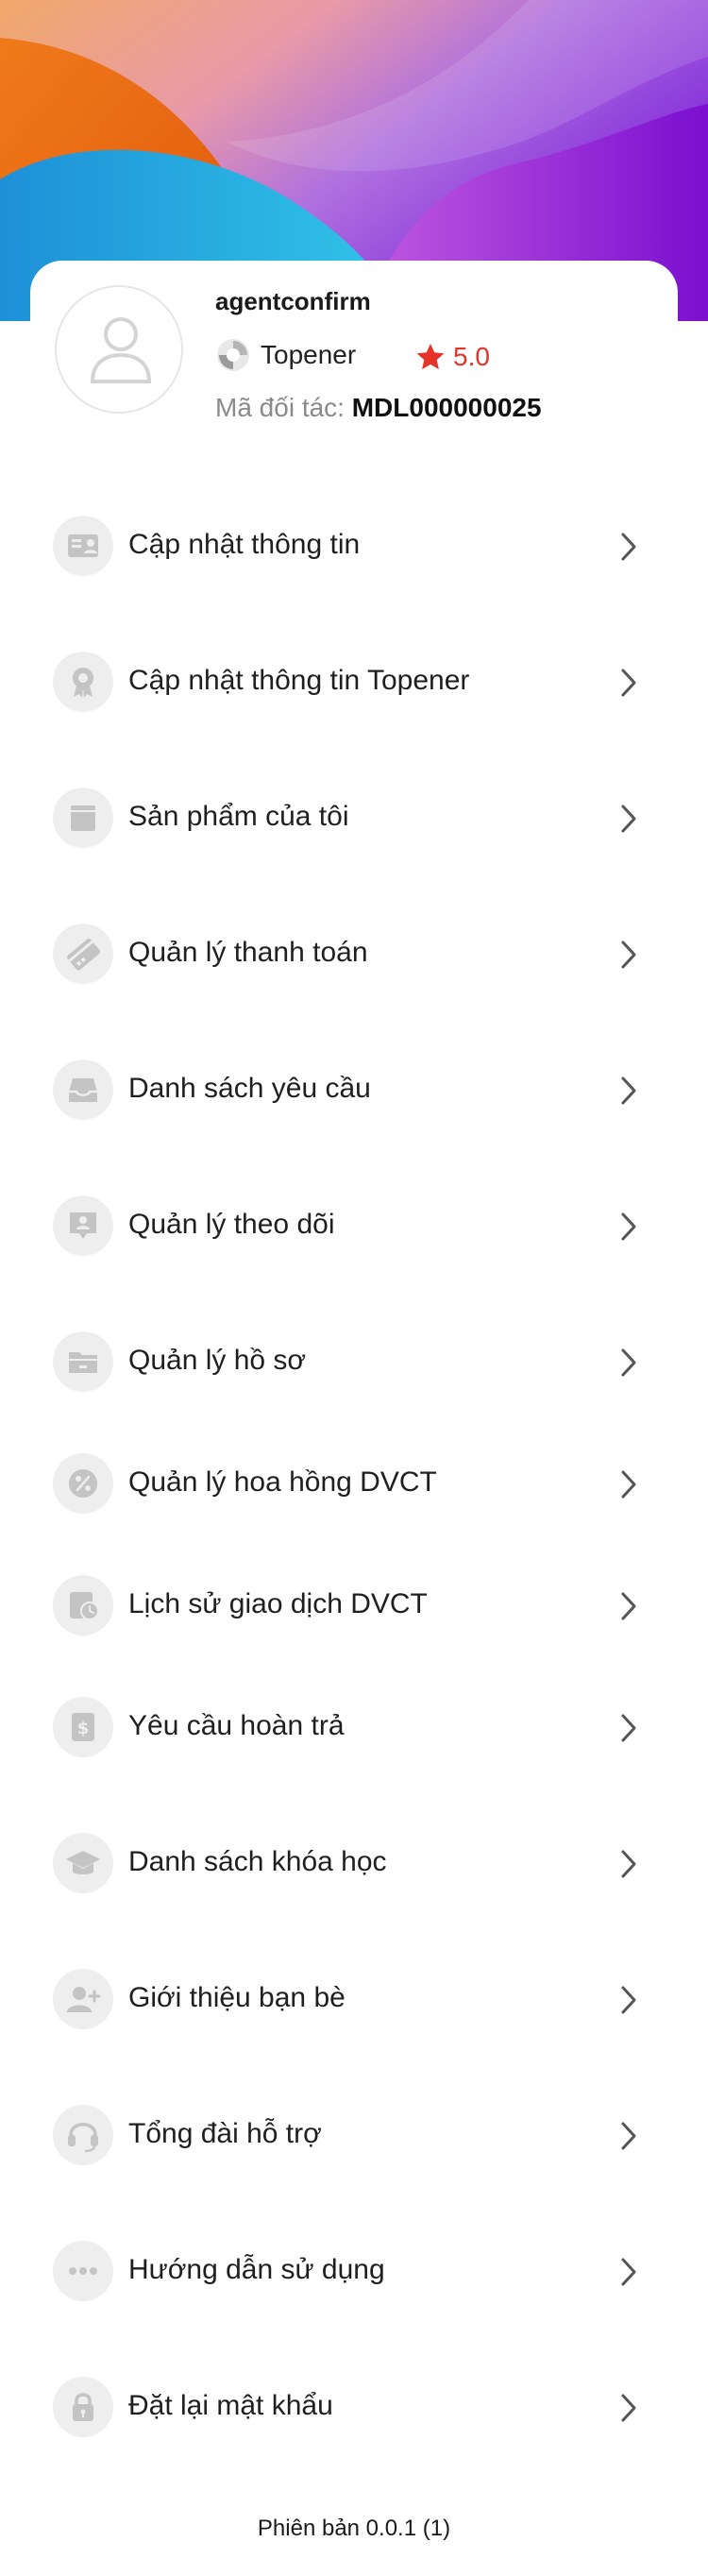  I want to click on partner-code-row: Mã đối tác: MDL000000025, so click(378, 408).